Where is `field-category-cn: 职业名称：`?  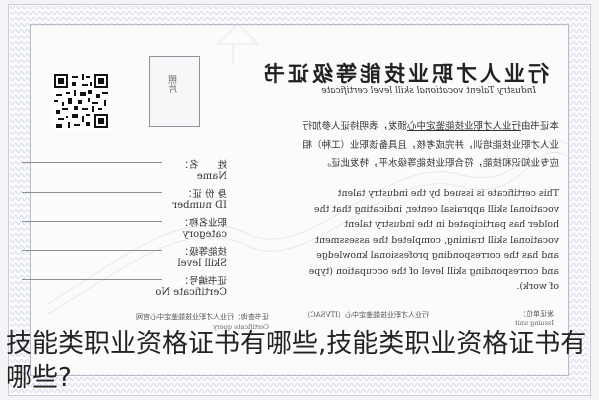
field-category-cn: 职业名称： is located at coordinates (203, 223).